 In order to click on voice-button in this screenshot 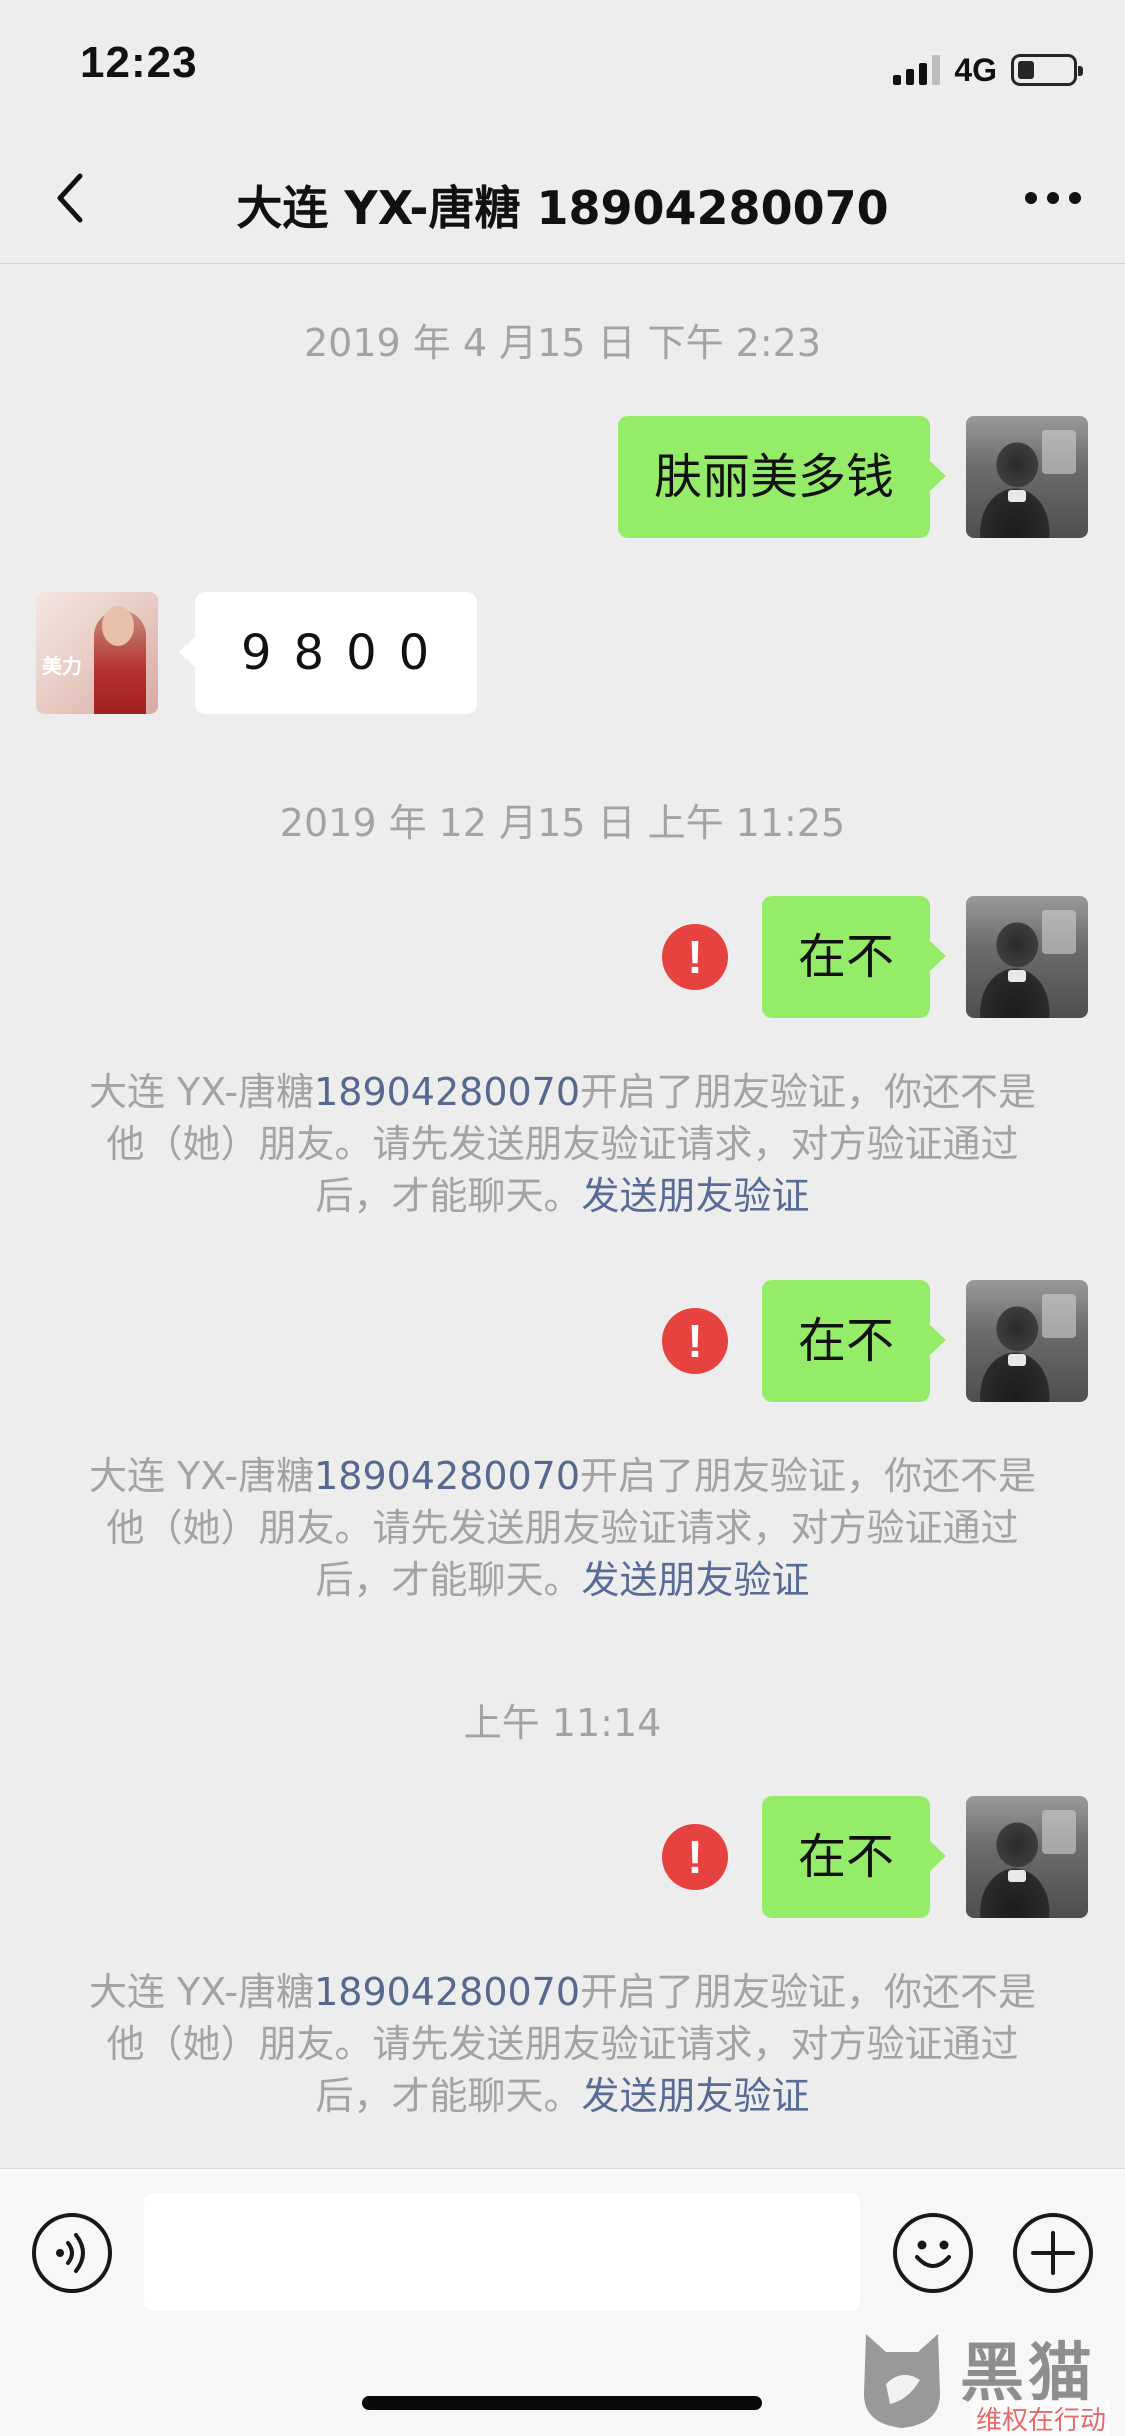, I will do `click(72, 2253)`.